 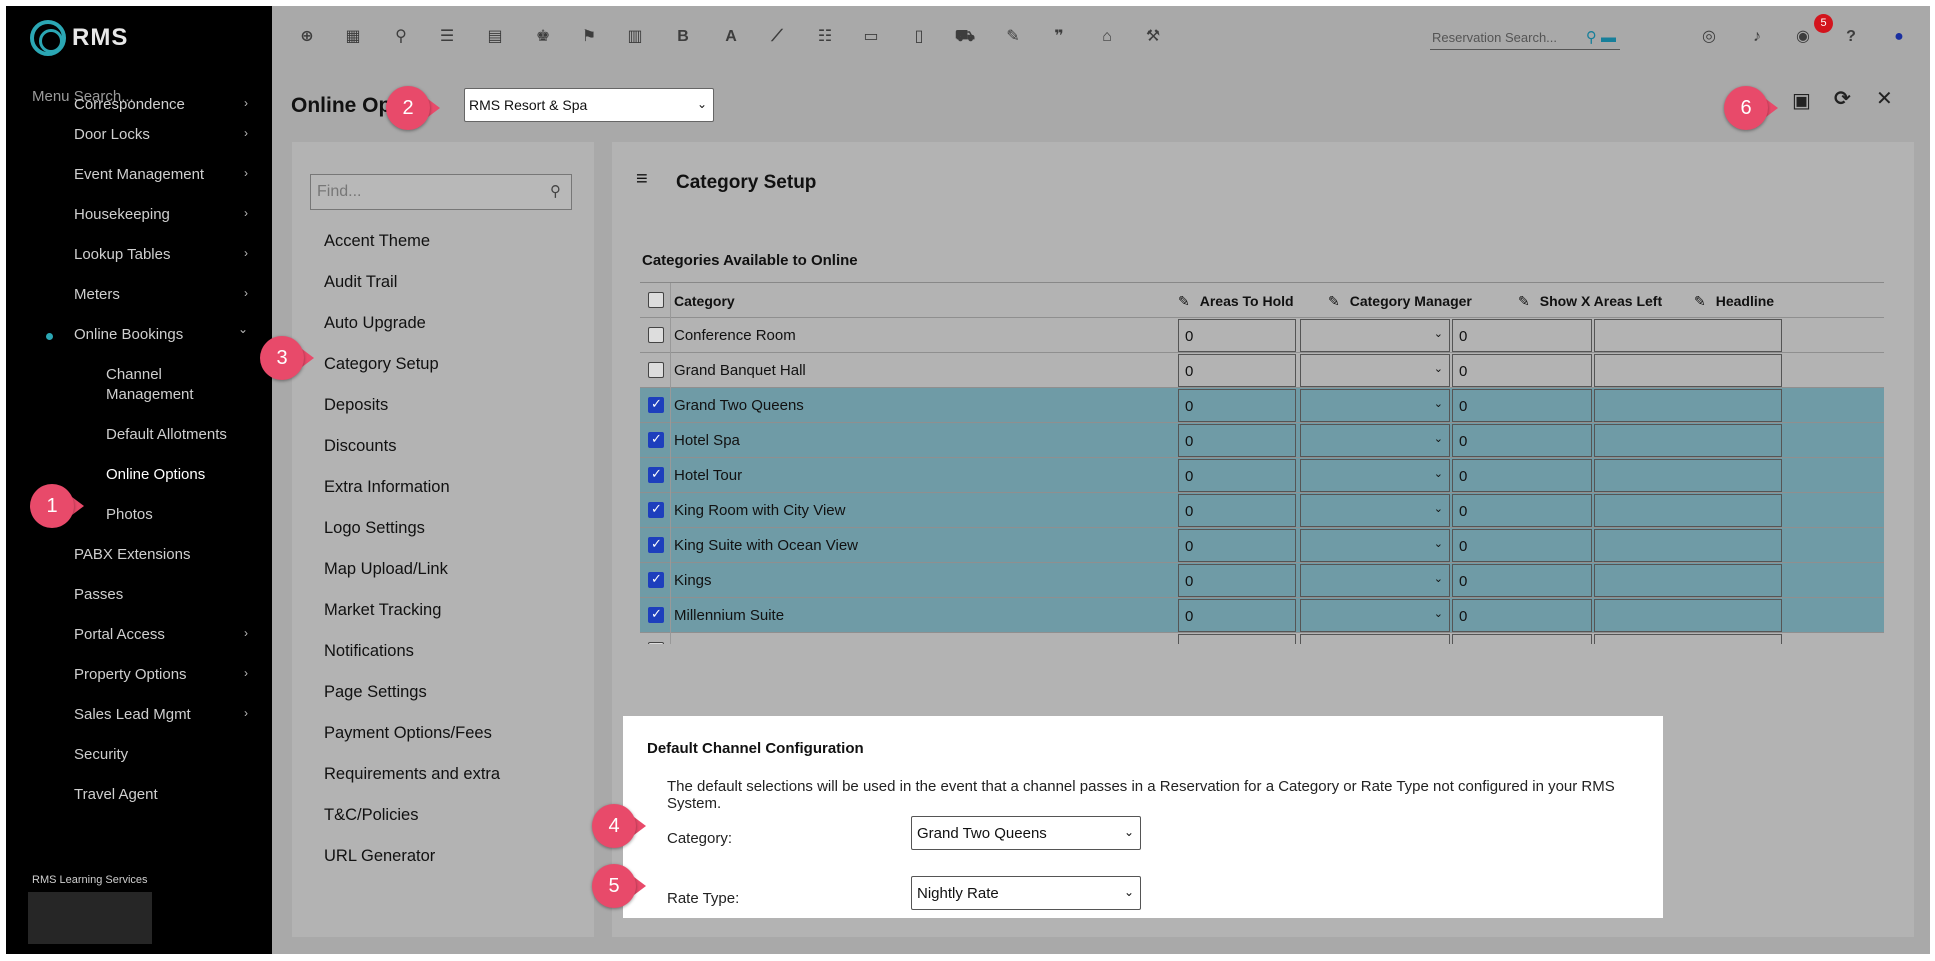 What do you see at coordinates (377, 241) in the screenshot?
I see `menu-item-accent-theme: Accent Theme` at bounding box center [377, 241].